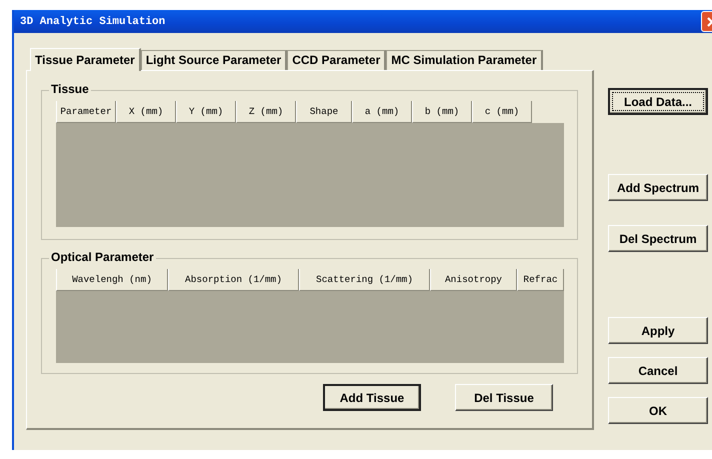  Describe the element at coordinates (266, 112) in the screenshot. I see `column-header: Z (mm)` at that location.